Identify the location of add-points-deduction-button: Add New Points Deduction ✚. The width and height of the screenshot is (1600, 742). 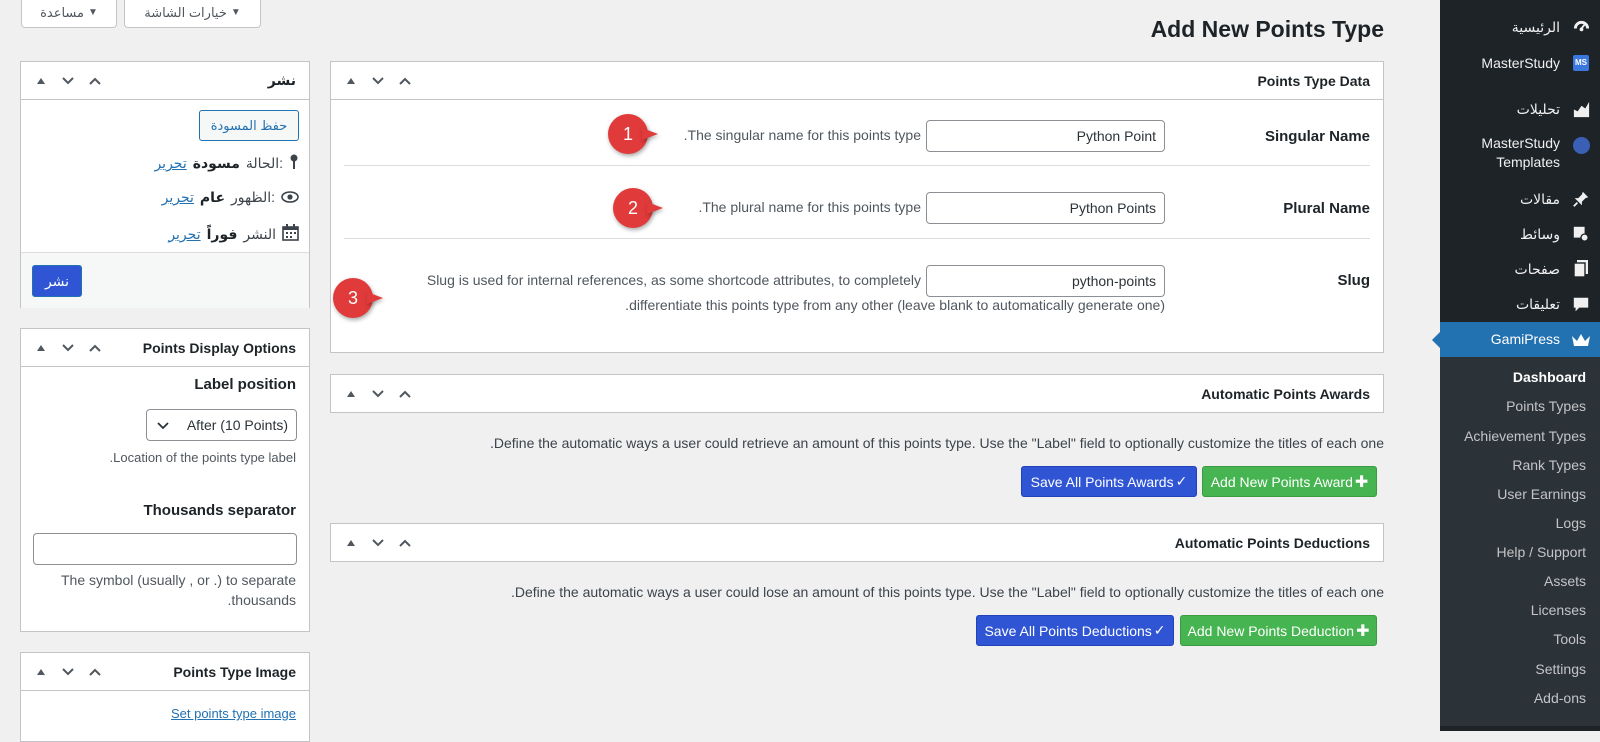
(1278, 630).